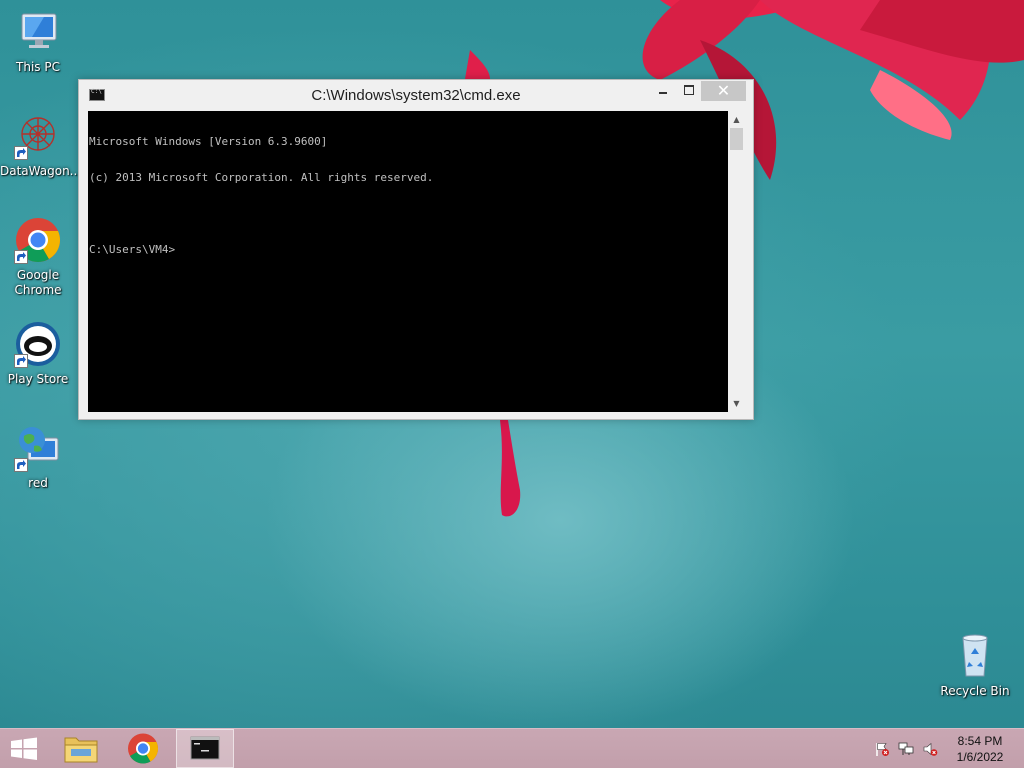 The height and width of the screenshot is (768, 1024). I want to click on desktop-icon-this-pc: This PC, so click(38, 41).